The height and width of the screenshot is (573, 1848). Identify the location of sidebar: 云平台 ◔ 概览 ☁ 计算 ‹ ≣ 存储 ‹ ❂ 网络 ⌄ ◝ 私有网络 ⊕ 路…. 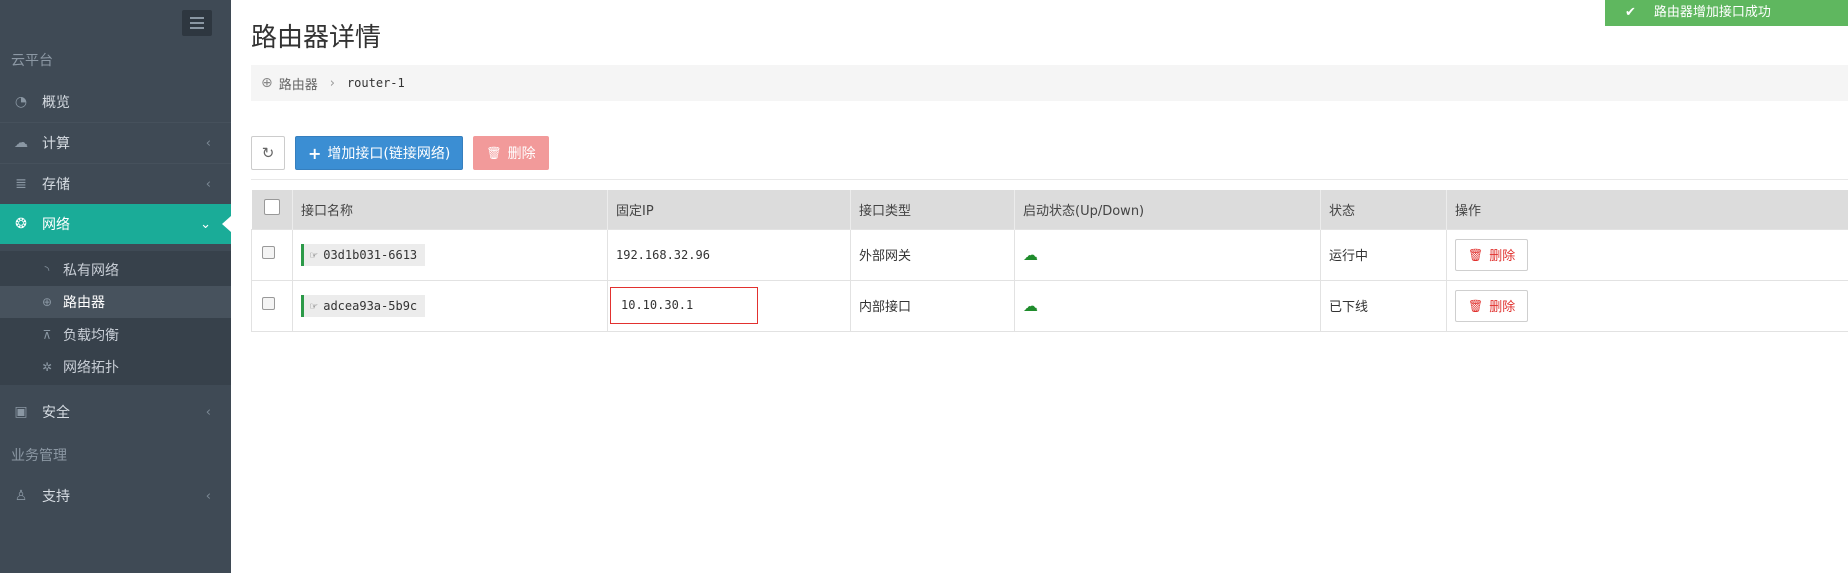
(115, 286).